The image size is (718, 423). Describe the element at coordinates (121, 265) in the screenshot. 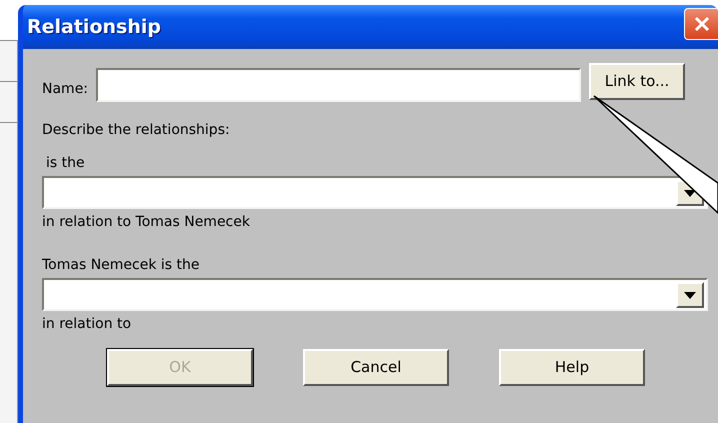

I see `relation-label: Tomas Nemecek is the` at that location.